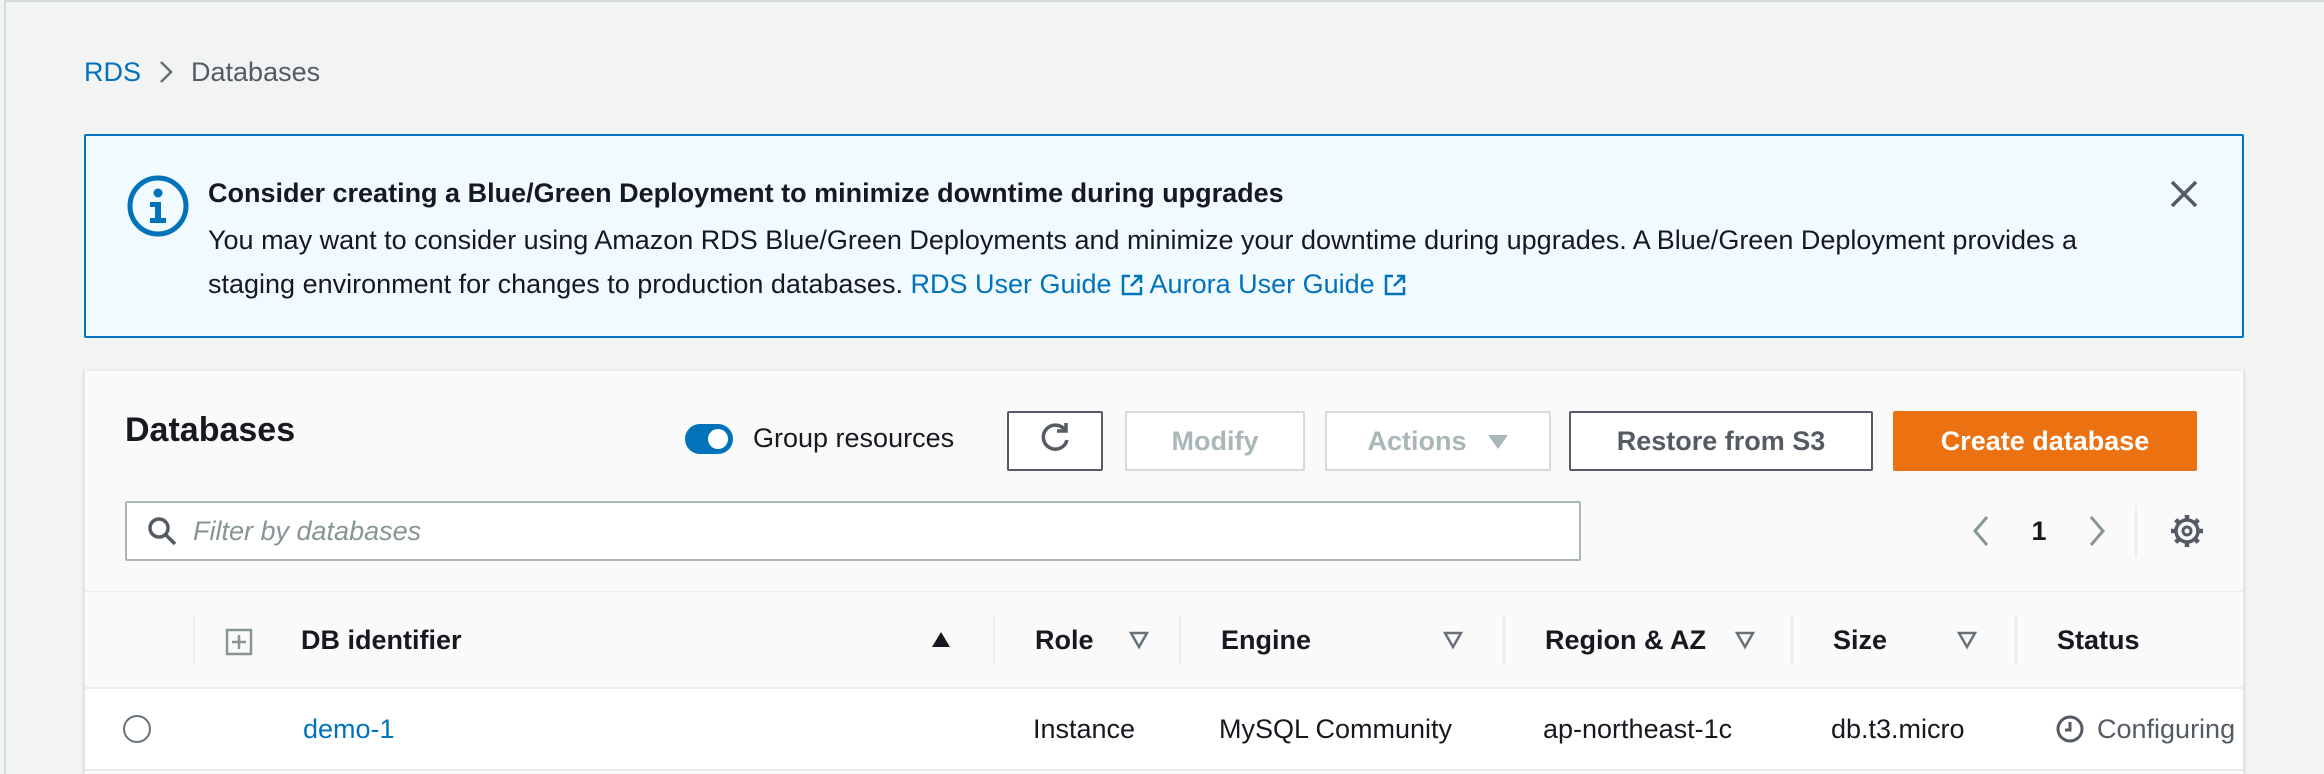 The width and height of the screenshot is (2324, 774). I want to click on aurora-user-guide-link: Aurora User Guide, so click(1281, 284).